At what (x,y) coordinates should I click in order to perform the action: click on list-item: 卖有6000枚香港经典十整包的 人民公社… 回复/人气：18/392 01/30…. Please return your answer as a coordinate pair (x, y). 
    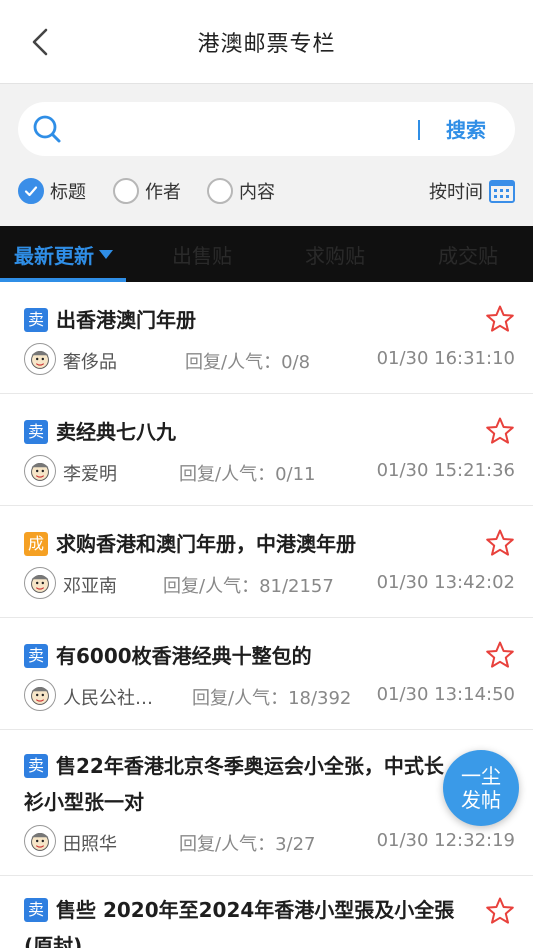
    Looking at the image, I should click on (266, 674).